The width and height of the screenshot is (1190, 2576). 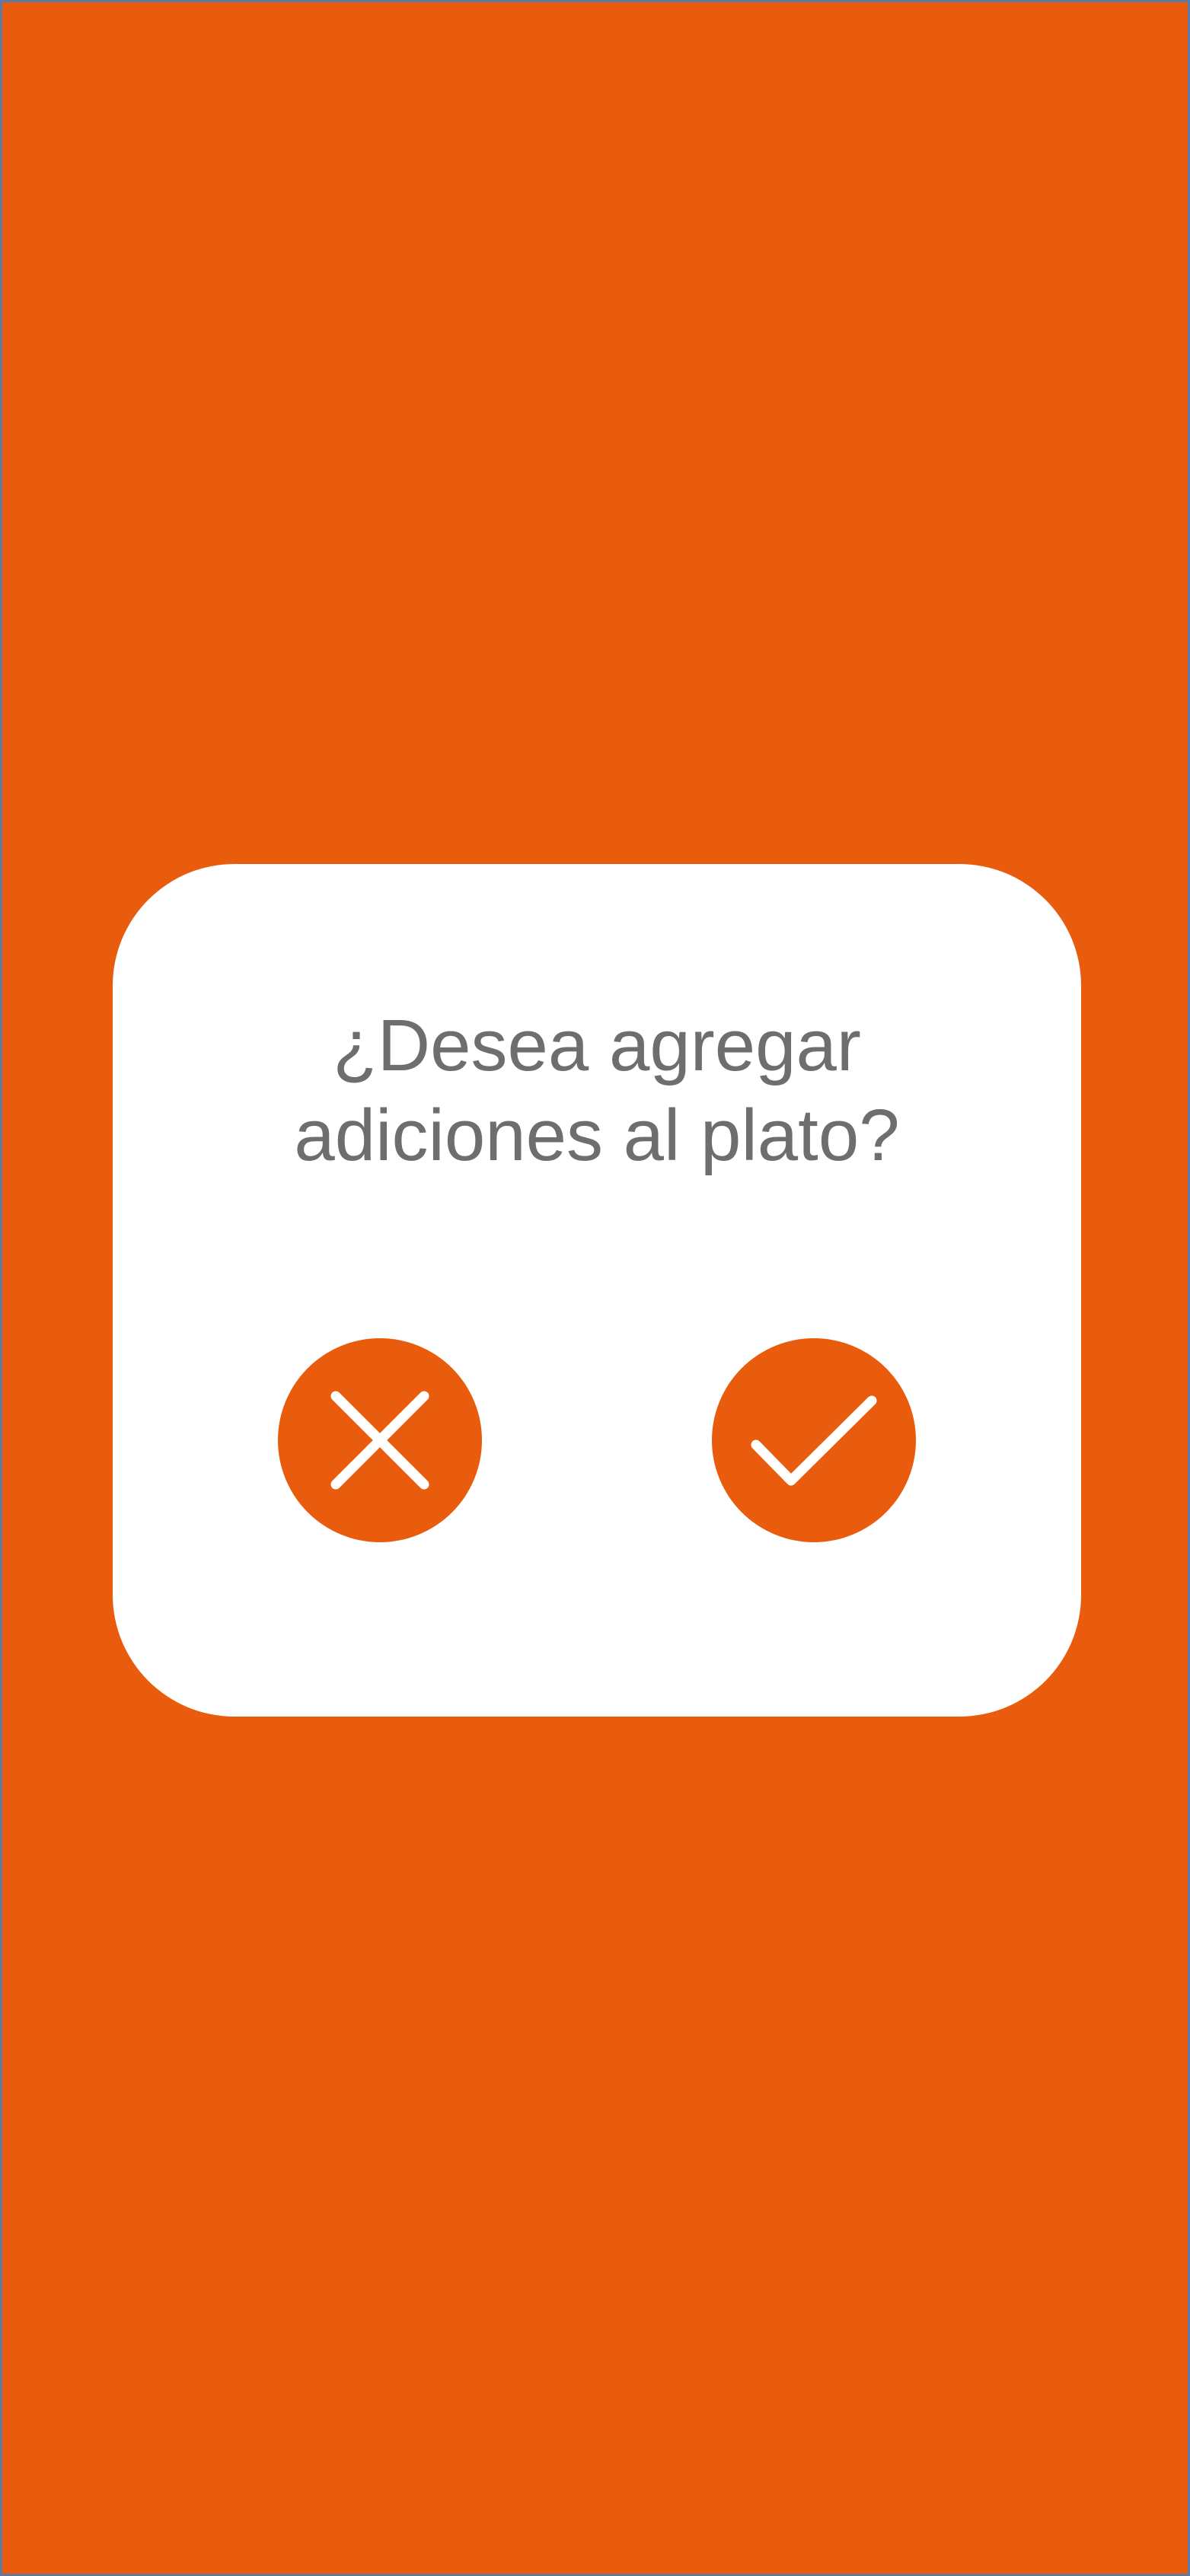 I want to click on dialog-question: ¿Desea agregar adiciones al plato?, so click(x=597, y=1091).